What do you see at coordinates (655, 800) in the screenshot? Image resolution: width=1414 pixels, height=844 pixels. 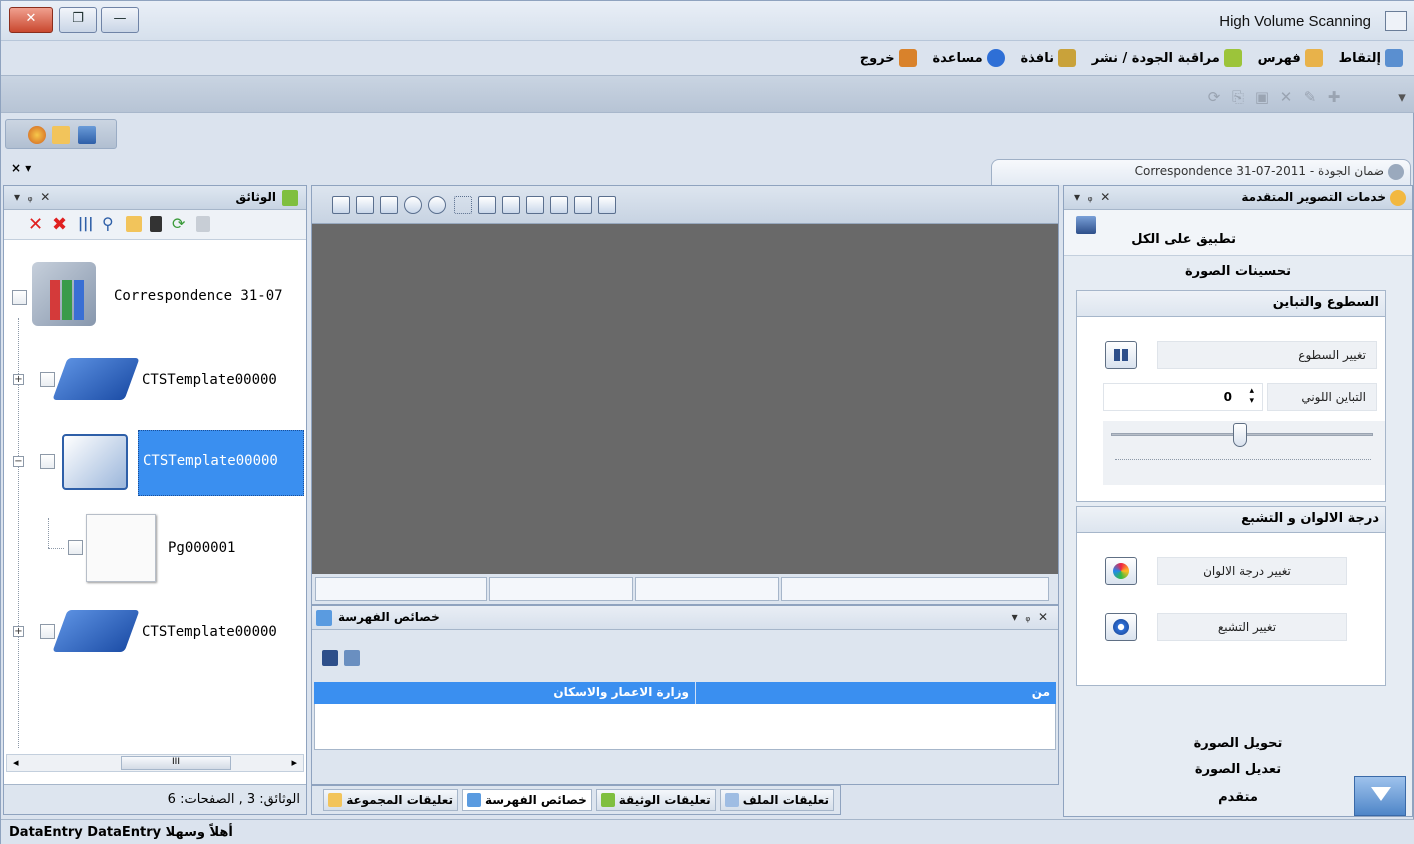 I see `tab-document-comments: تعليقات الوثيقة` at bounding box center [655, 800].